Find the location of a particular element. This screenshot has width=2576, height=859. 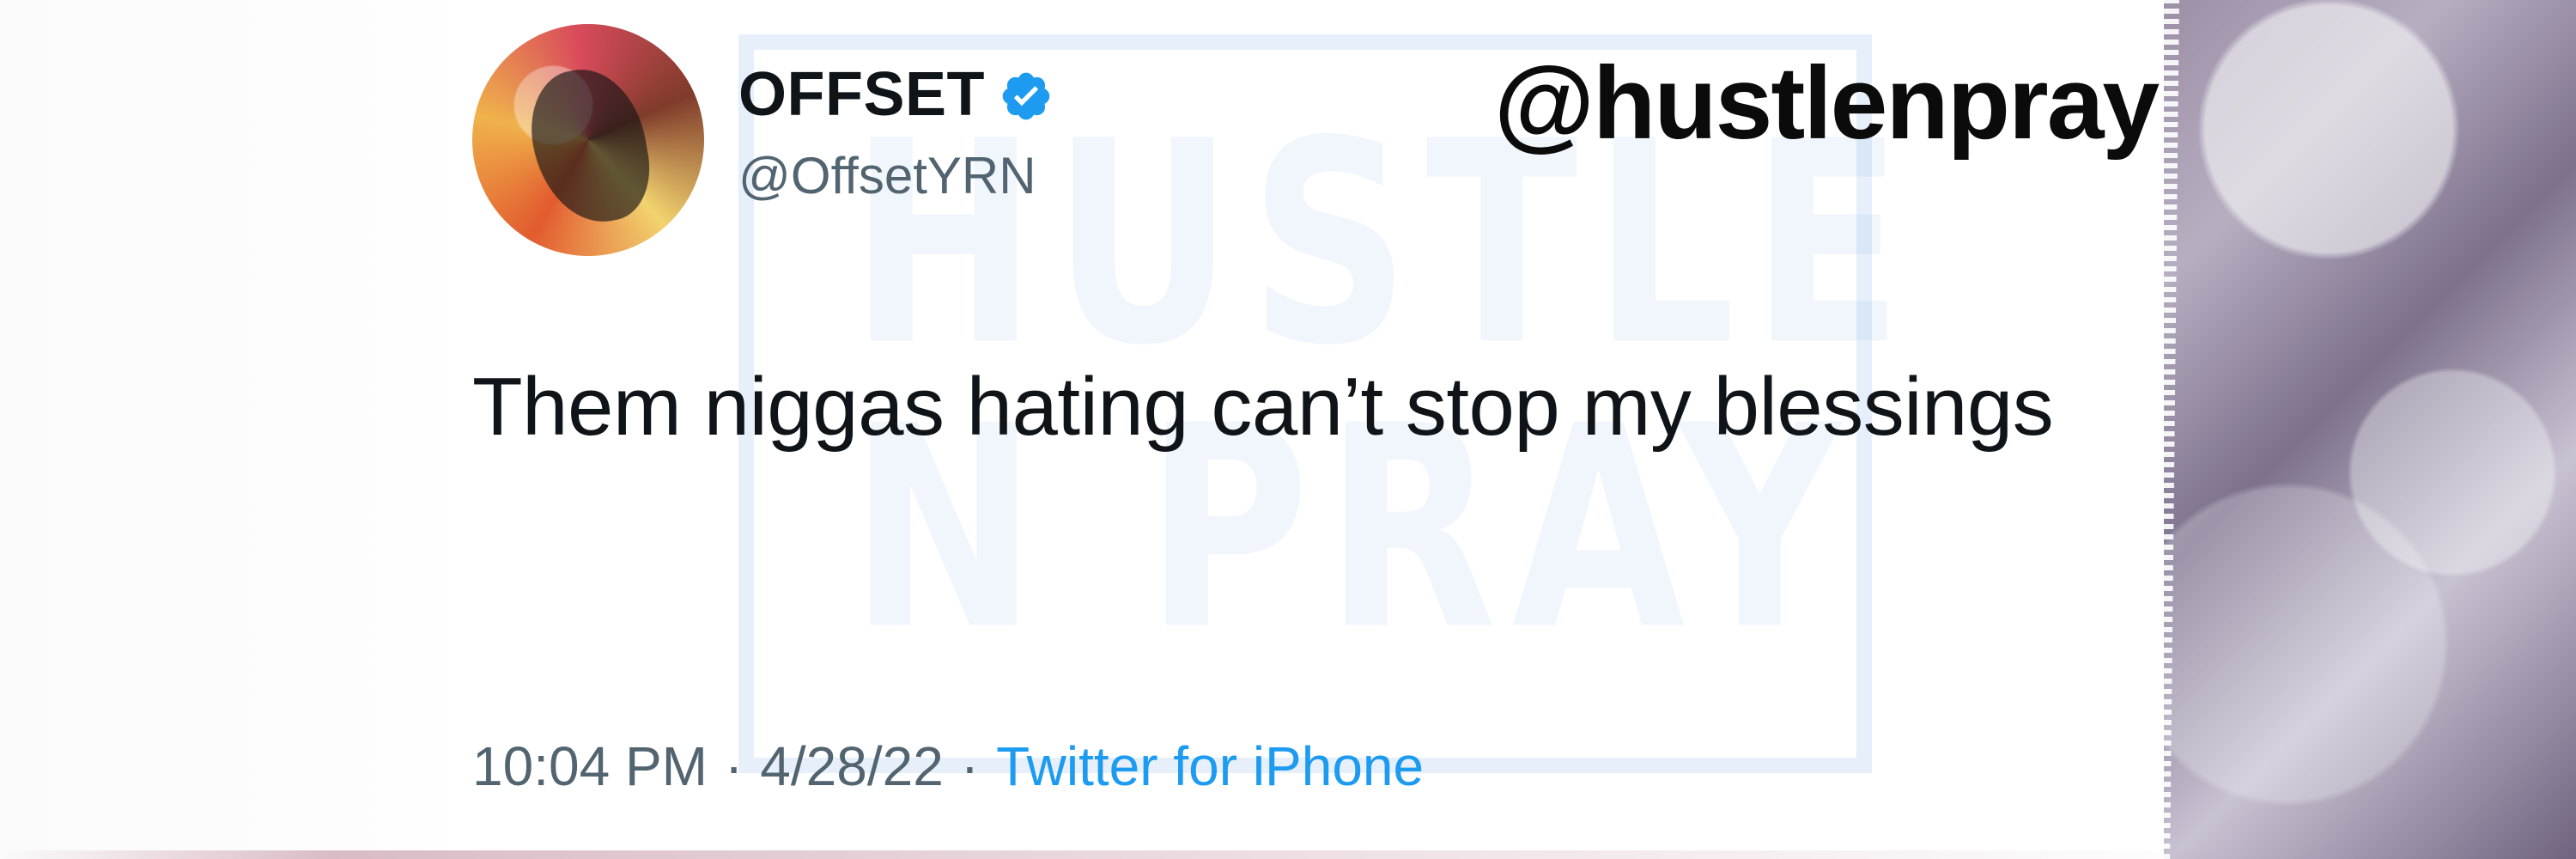

avatar is located at coordinates (588, 140).